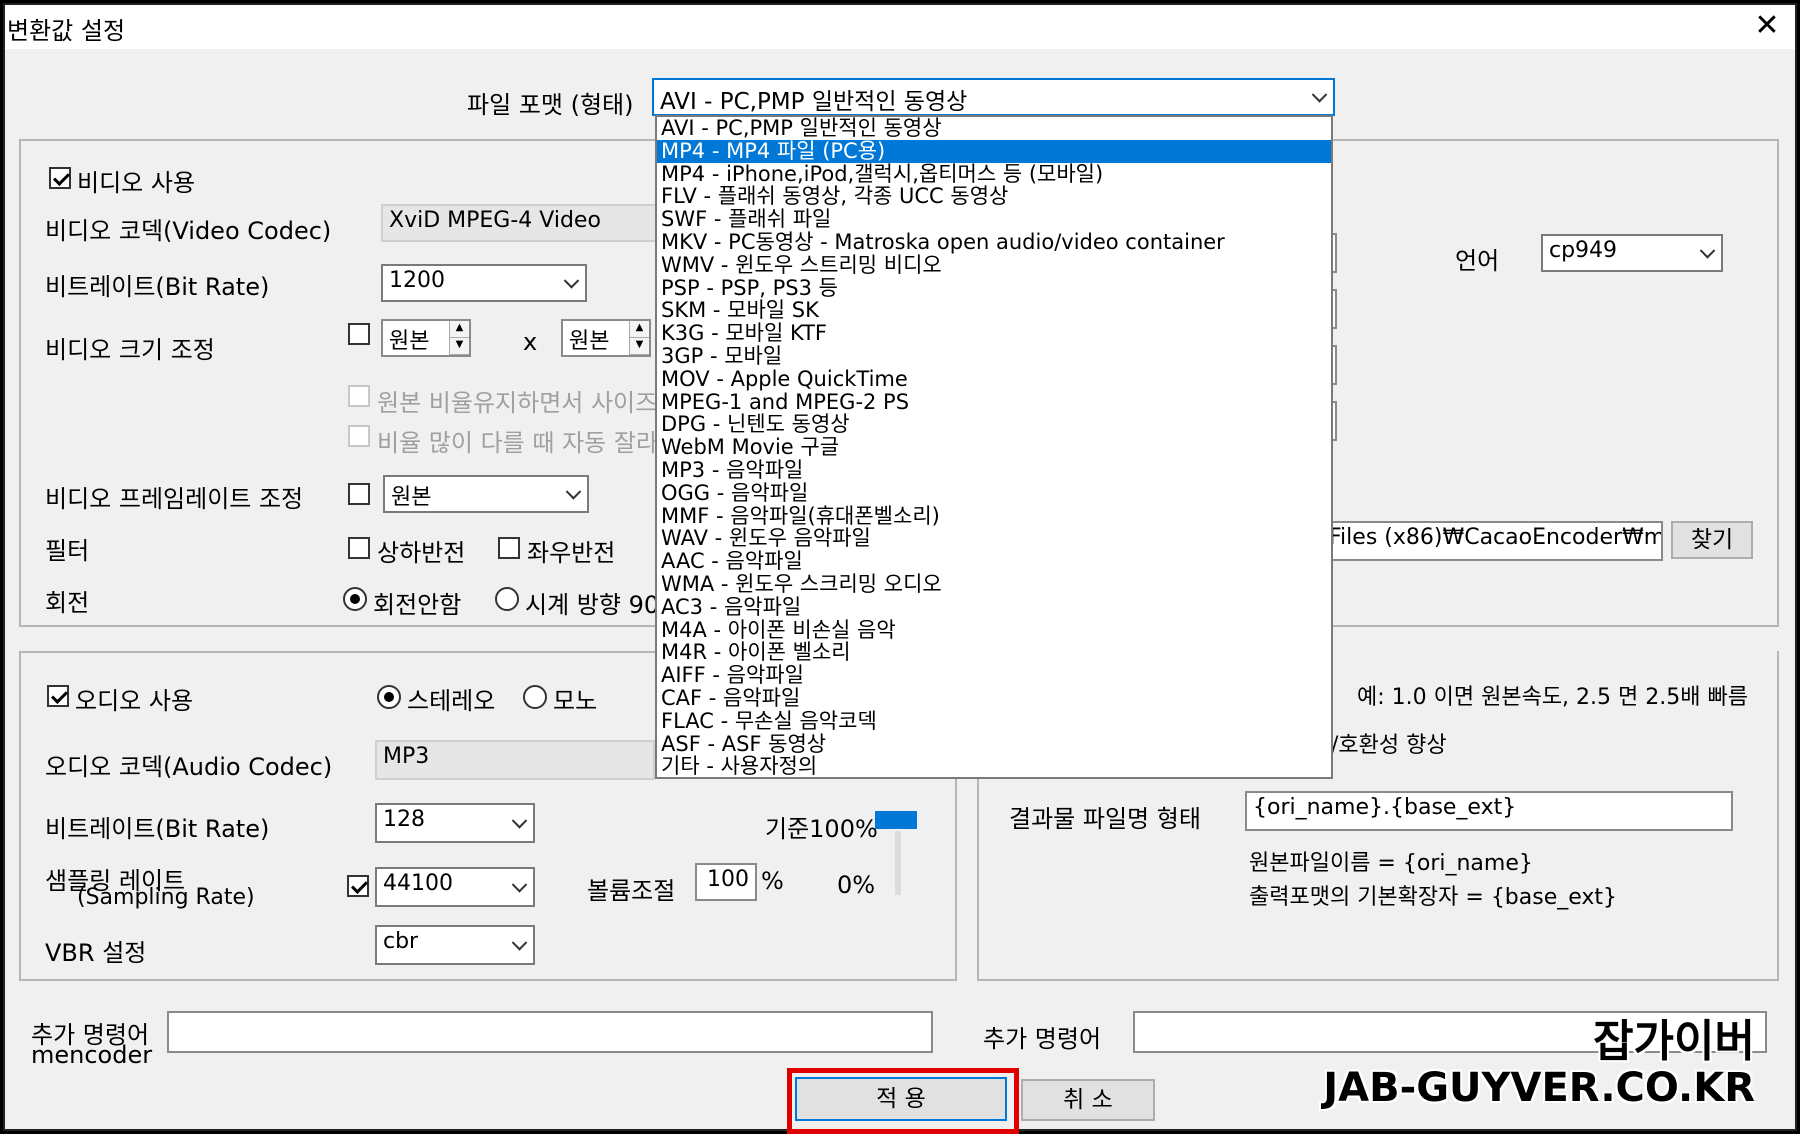 The height and width of the screenshot is (1134, 1800). What do you see at coordinates (406, 756) in the screenshot?
I see `audio-codec-value: MP3` at bounding box center [406, 756].